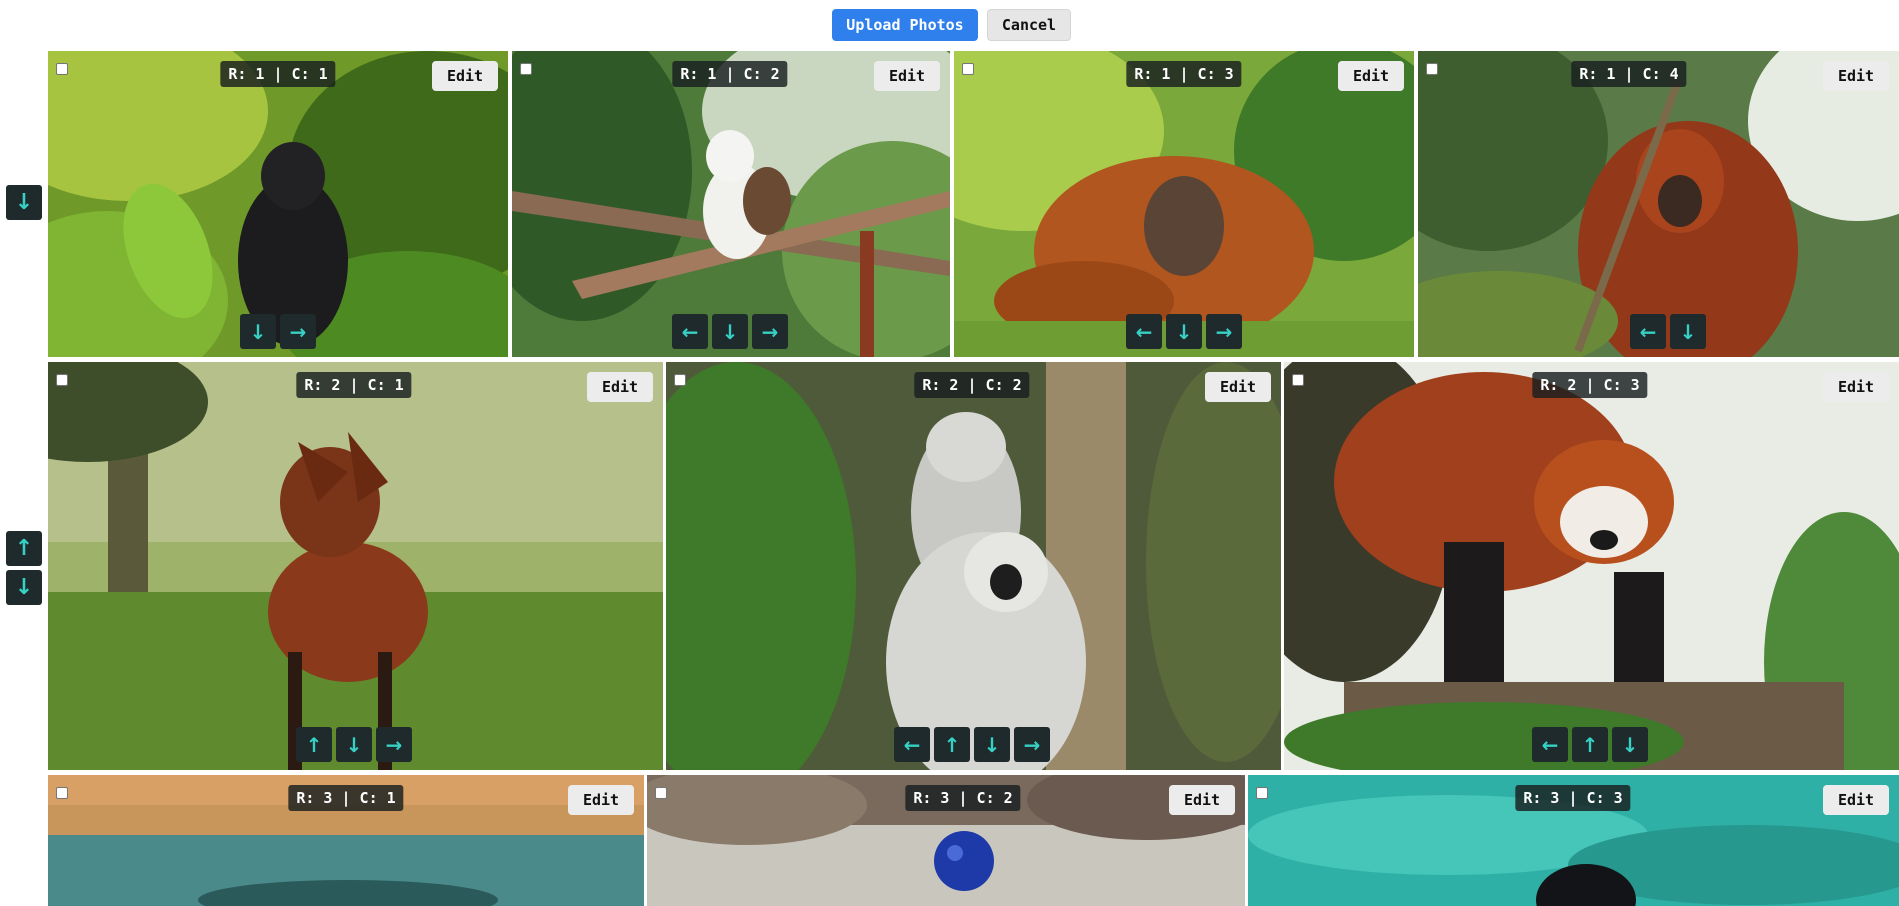 Image resolution: width=1899 pixels, height=906 pixels. I want to click on position-label: R: 1 | C: 3, so click(1184, 74).